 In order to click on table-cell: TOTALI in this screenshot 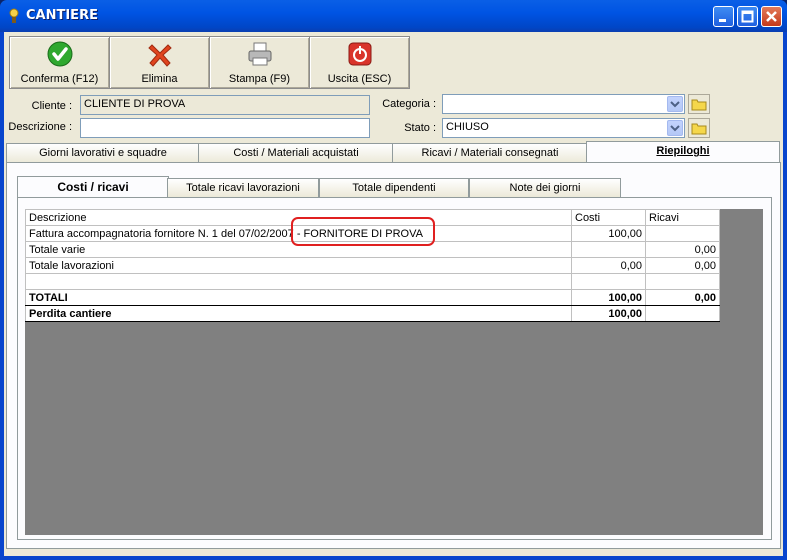, I will do `click(298, 297)`.